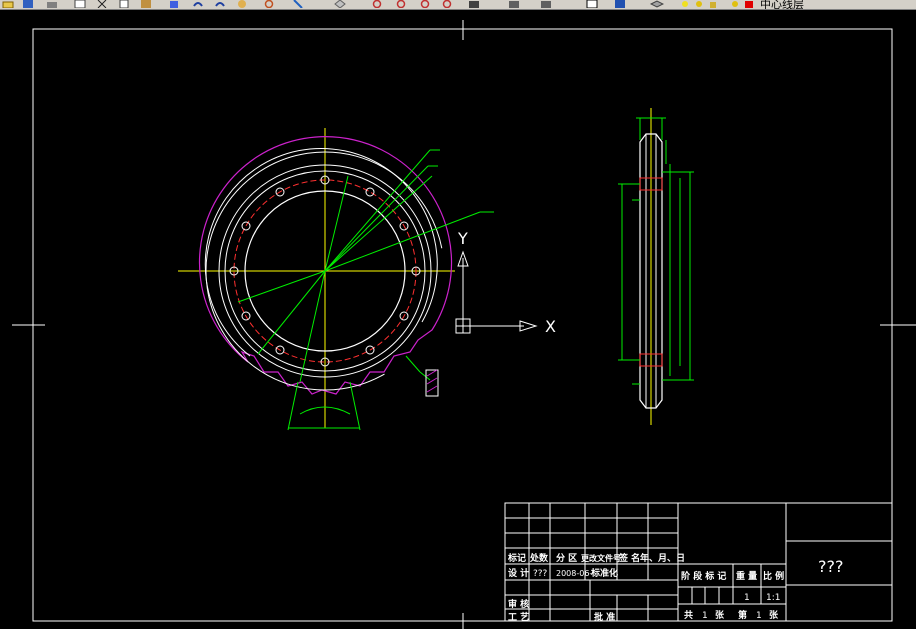 The height and width of the screenshot is (629, 916). I want to click on dim-style-icon, so click(546, 4).